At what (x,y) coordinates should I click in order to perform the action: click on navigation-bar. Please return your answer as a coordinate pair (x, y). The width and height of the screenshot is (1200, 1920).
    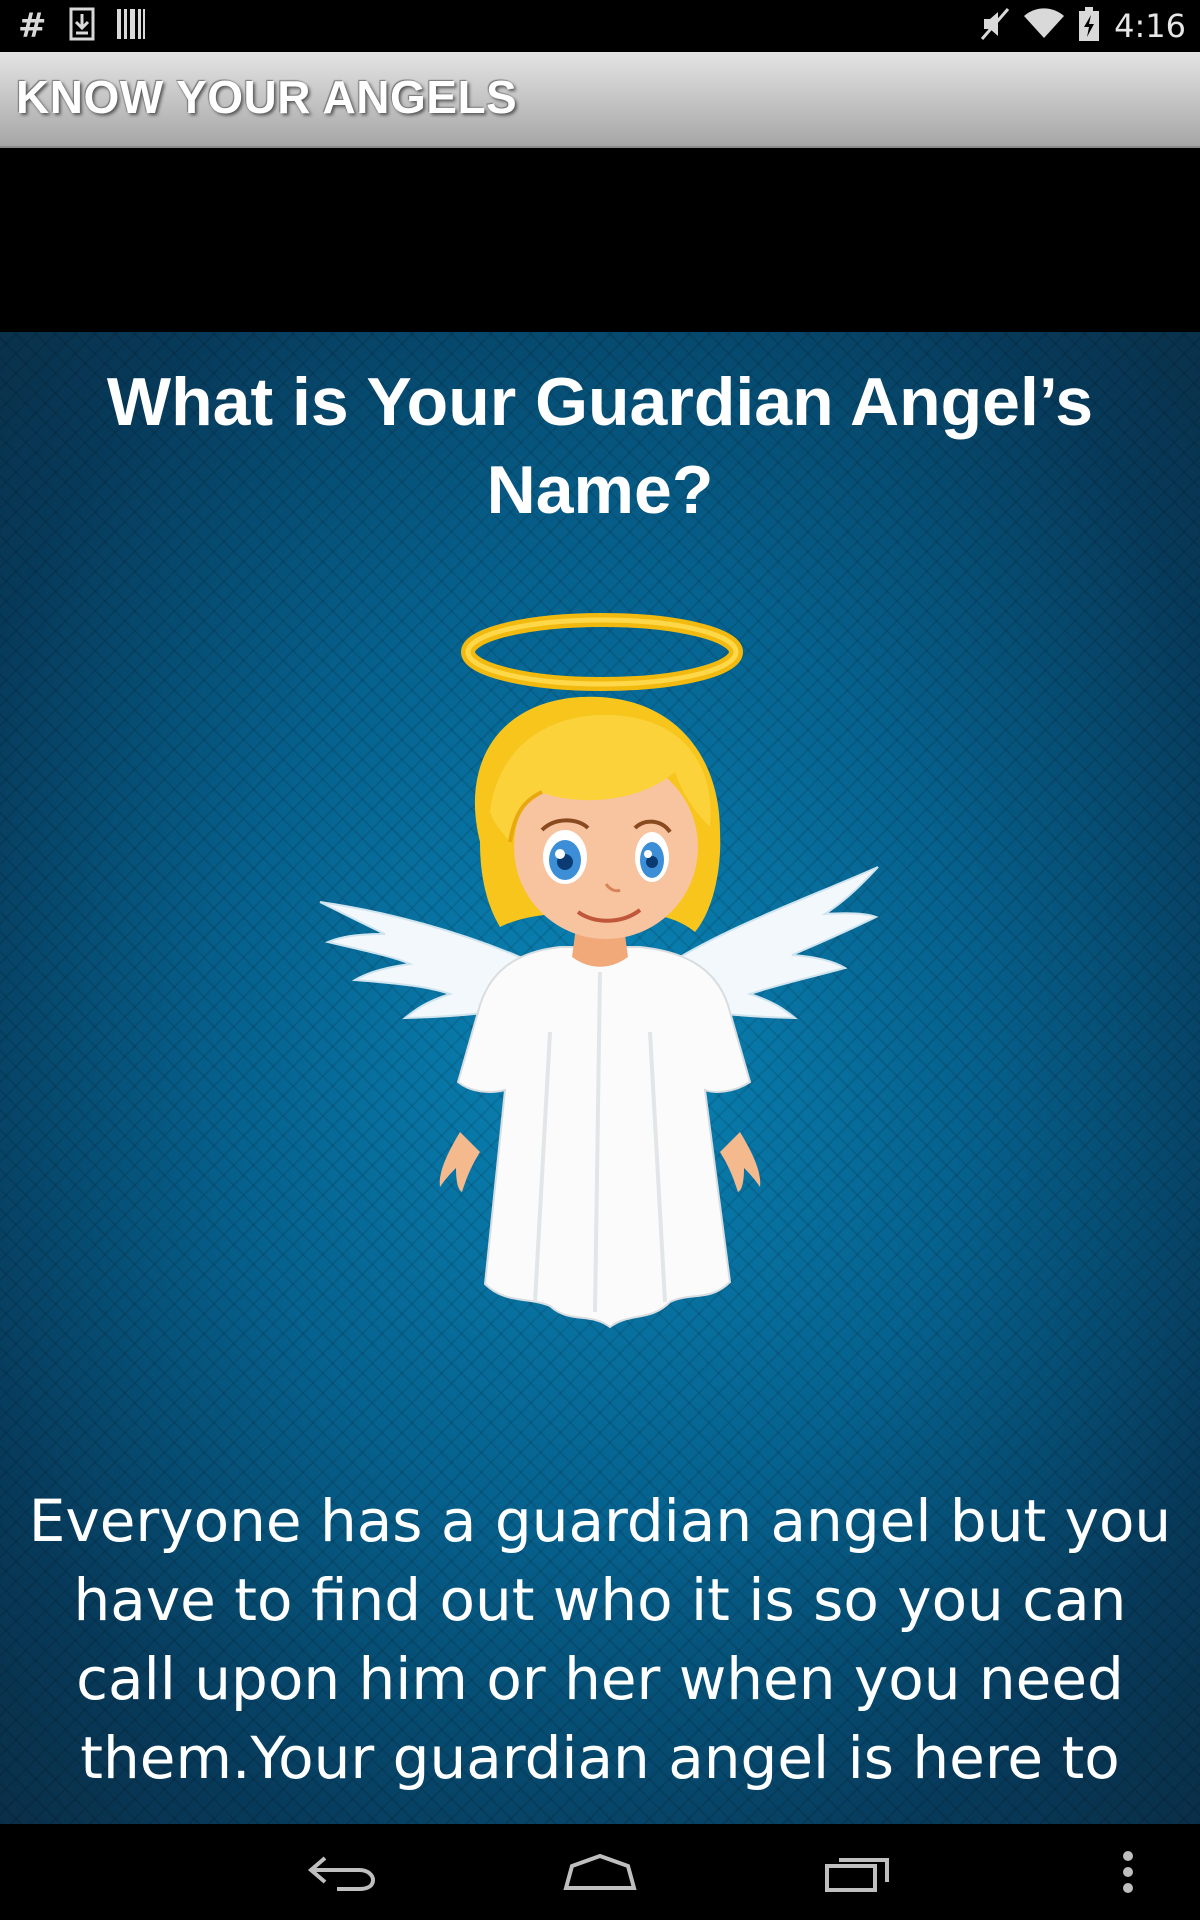
    Looking at the image, I should click on (600, 1872).